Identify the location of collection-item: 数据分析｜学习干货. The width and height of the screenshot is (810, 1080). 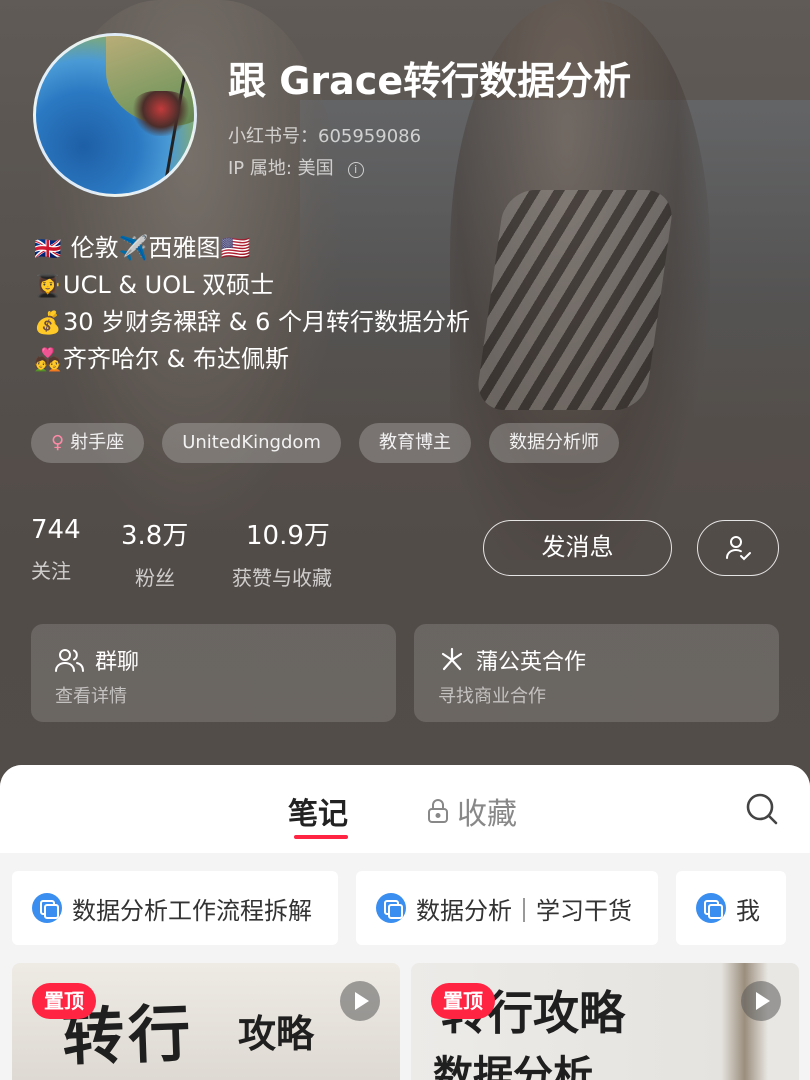
(507, 908).